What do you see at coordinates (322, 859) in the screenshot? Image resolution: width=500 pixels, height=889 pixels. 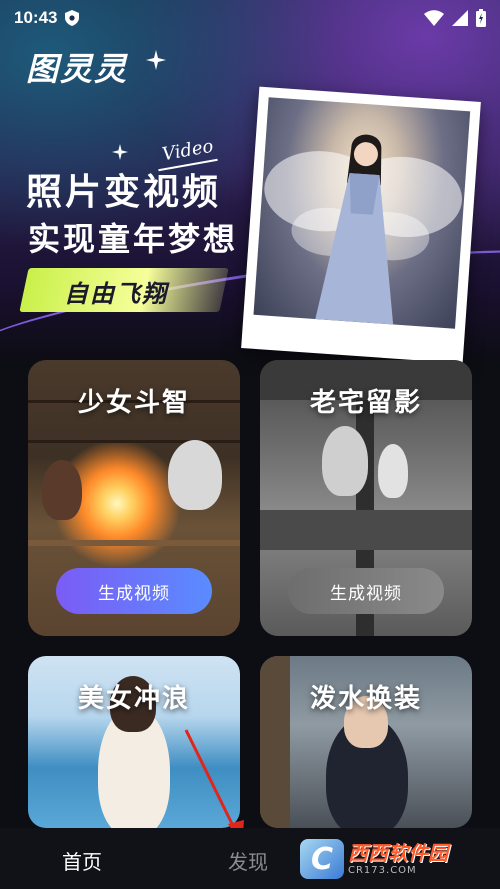 I see `watermark-letter: C` at bounding box center [322, 859].